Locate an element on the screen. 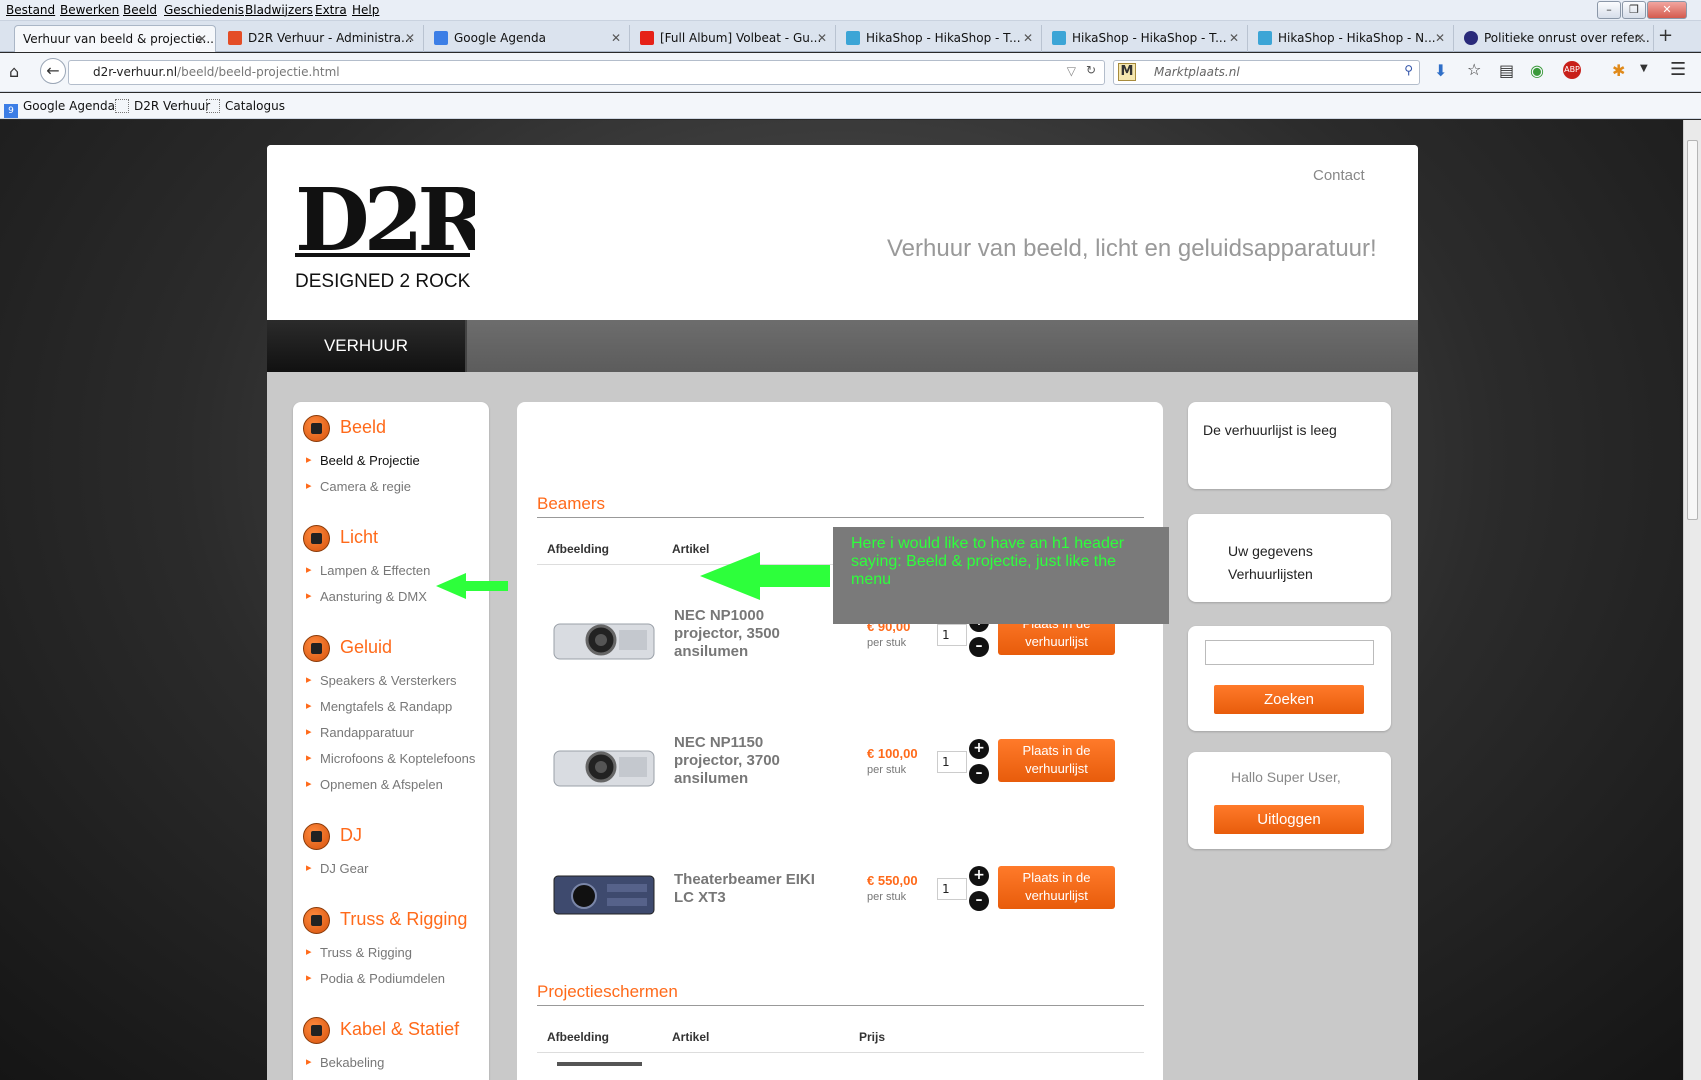 The image size is (1701, 1080). contact-link: Contact is located at coordinates (1339, 175).